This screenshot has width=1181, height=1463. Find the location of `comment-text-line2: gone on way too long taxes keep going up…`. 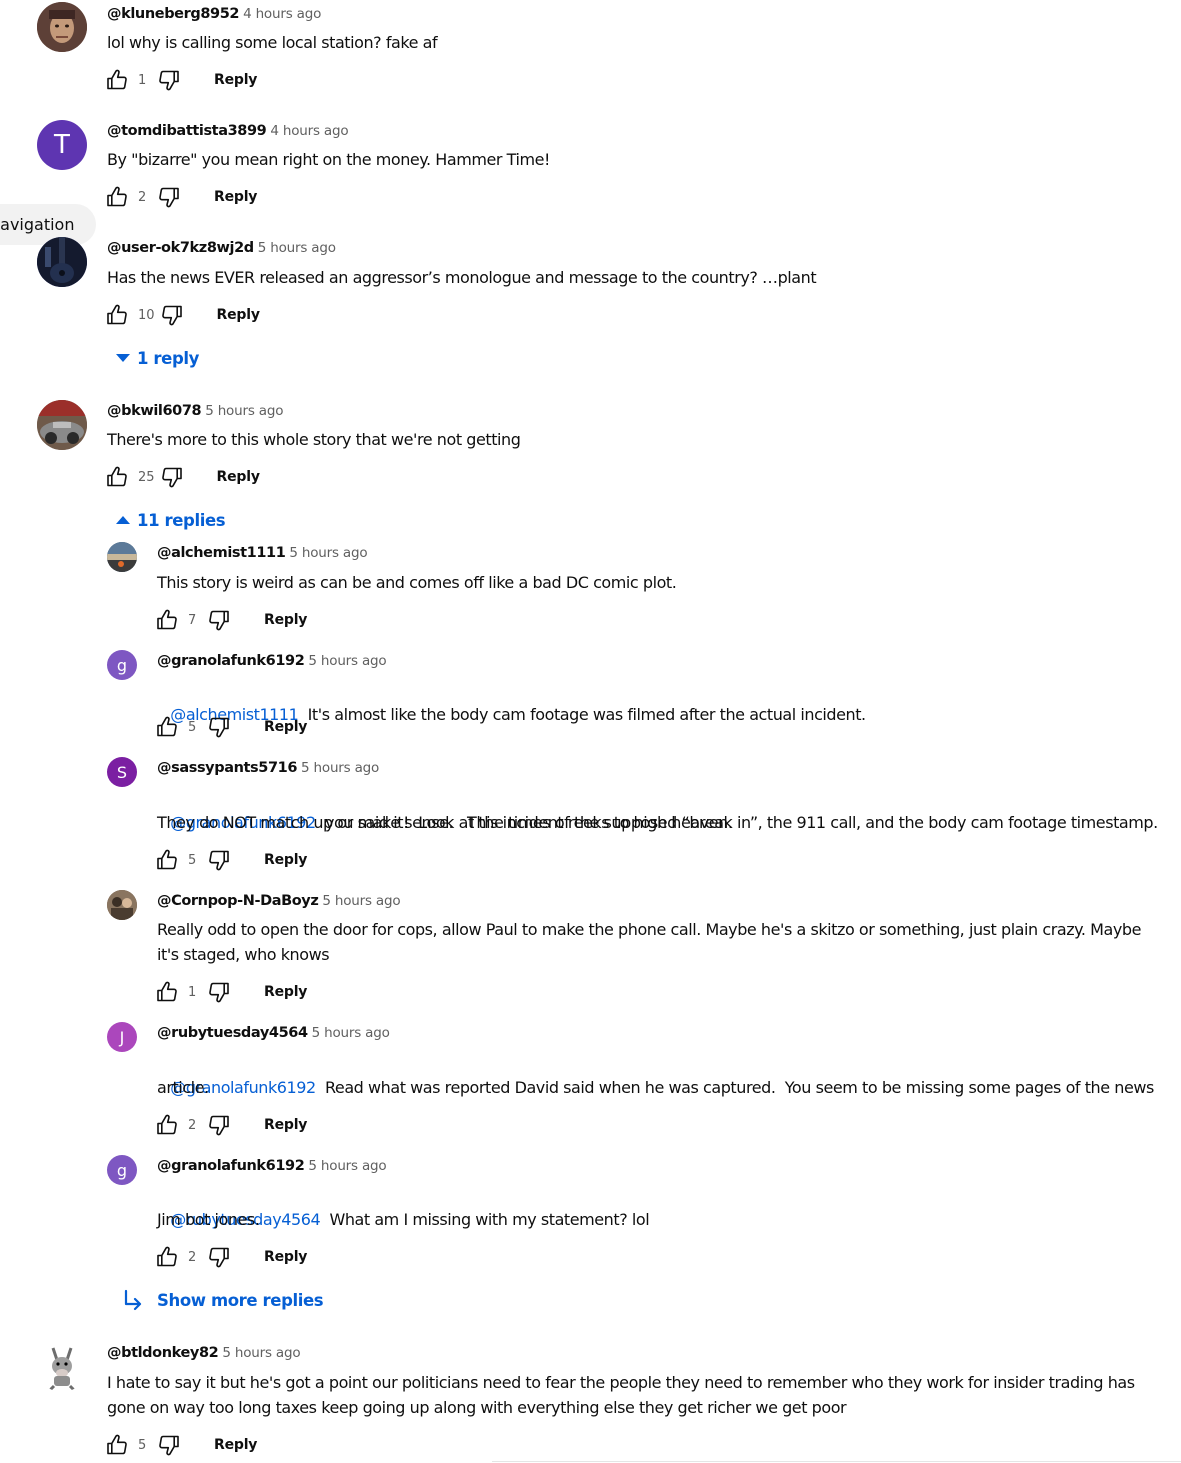

comment-text-line2: gone on way too long taxes keep going up… is located at coordinates (477, 1407).